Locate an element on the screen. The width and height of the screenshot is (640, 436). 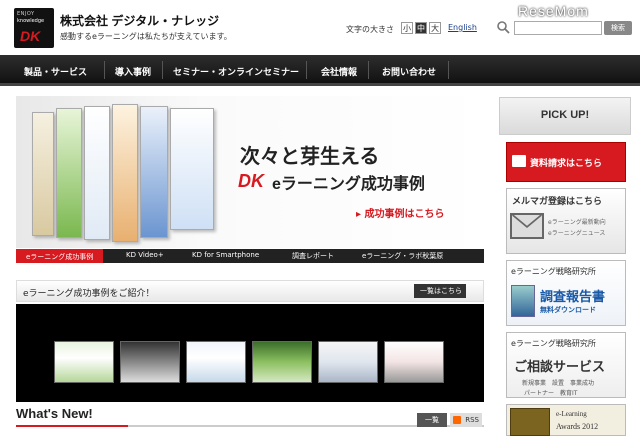
banner-tab-kd-smartphone: KD for Smartphone is located at coordinates (225, 255).